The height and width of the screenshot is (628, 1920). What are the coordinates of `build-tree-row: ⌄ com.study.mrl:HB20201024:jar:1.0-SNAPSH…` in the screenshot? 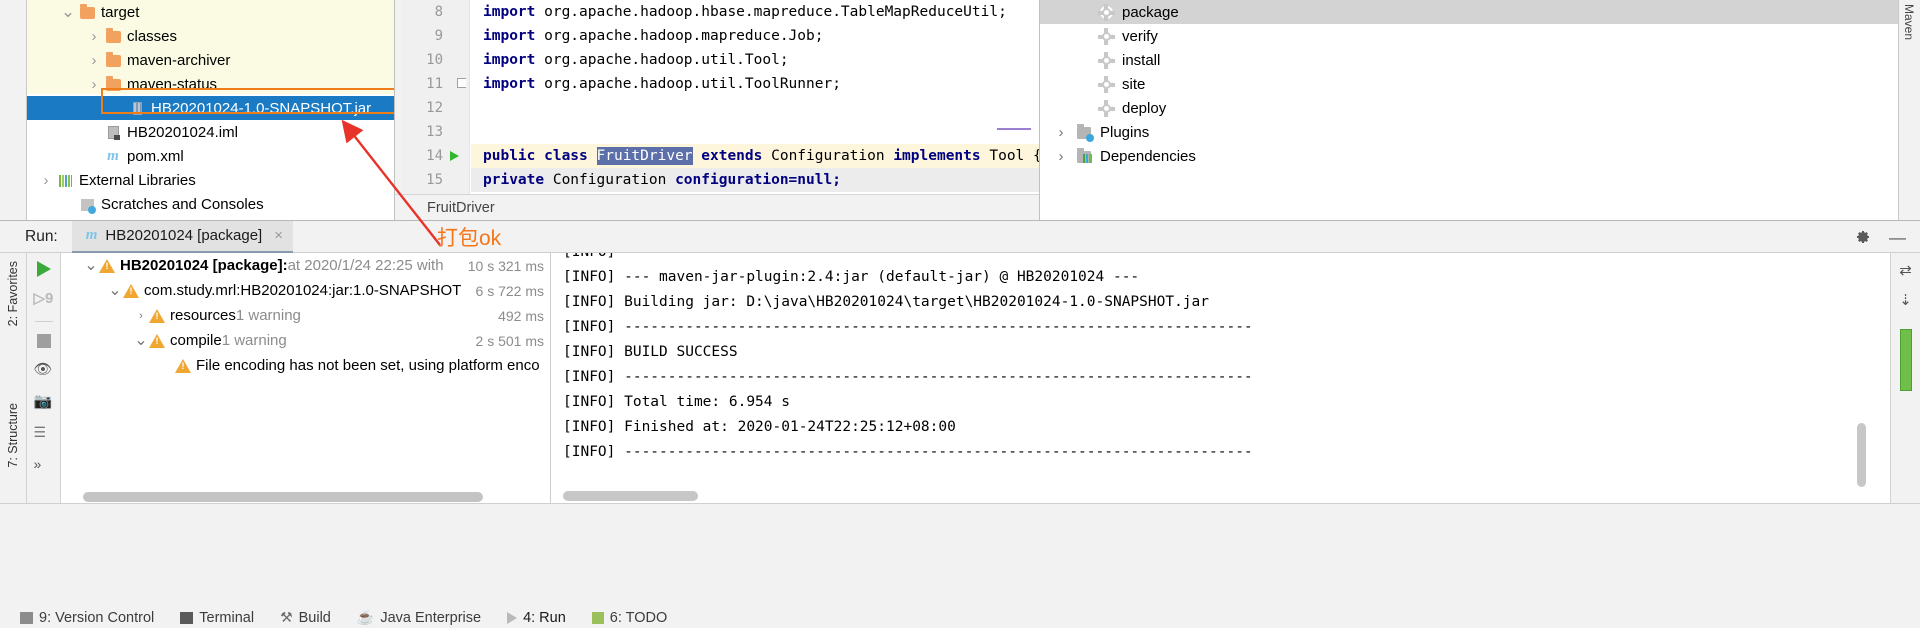 It's located at (305, 290).